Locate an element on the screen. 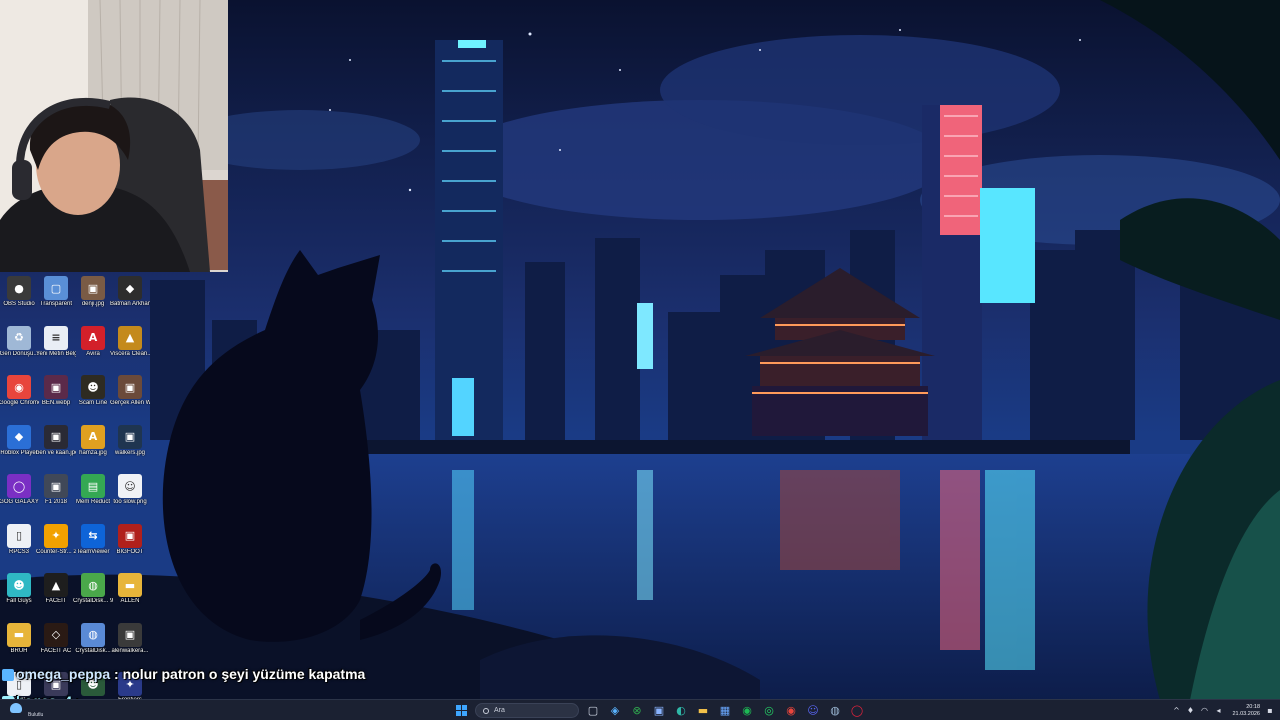 The image size is (1280, 720). chat-badge-icon is located at coordinates (8, 675).